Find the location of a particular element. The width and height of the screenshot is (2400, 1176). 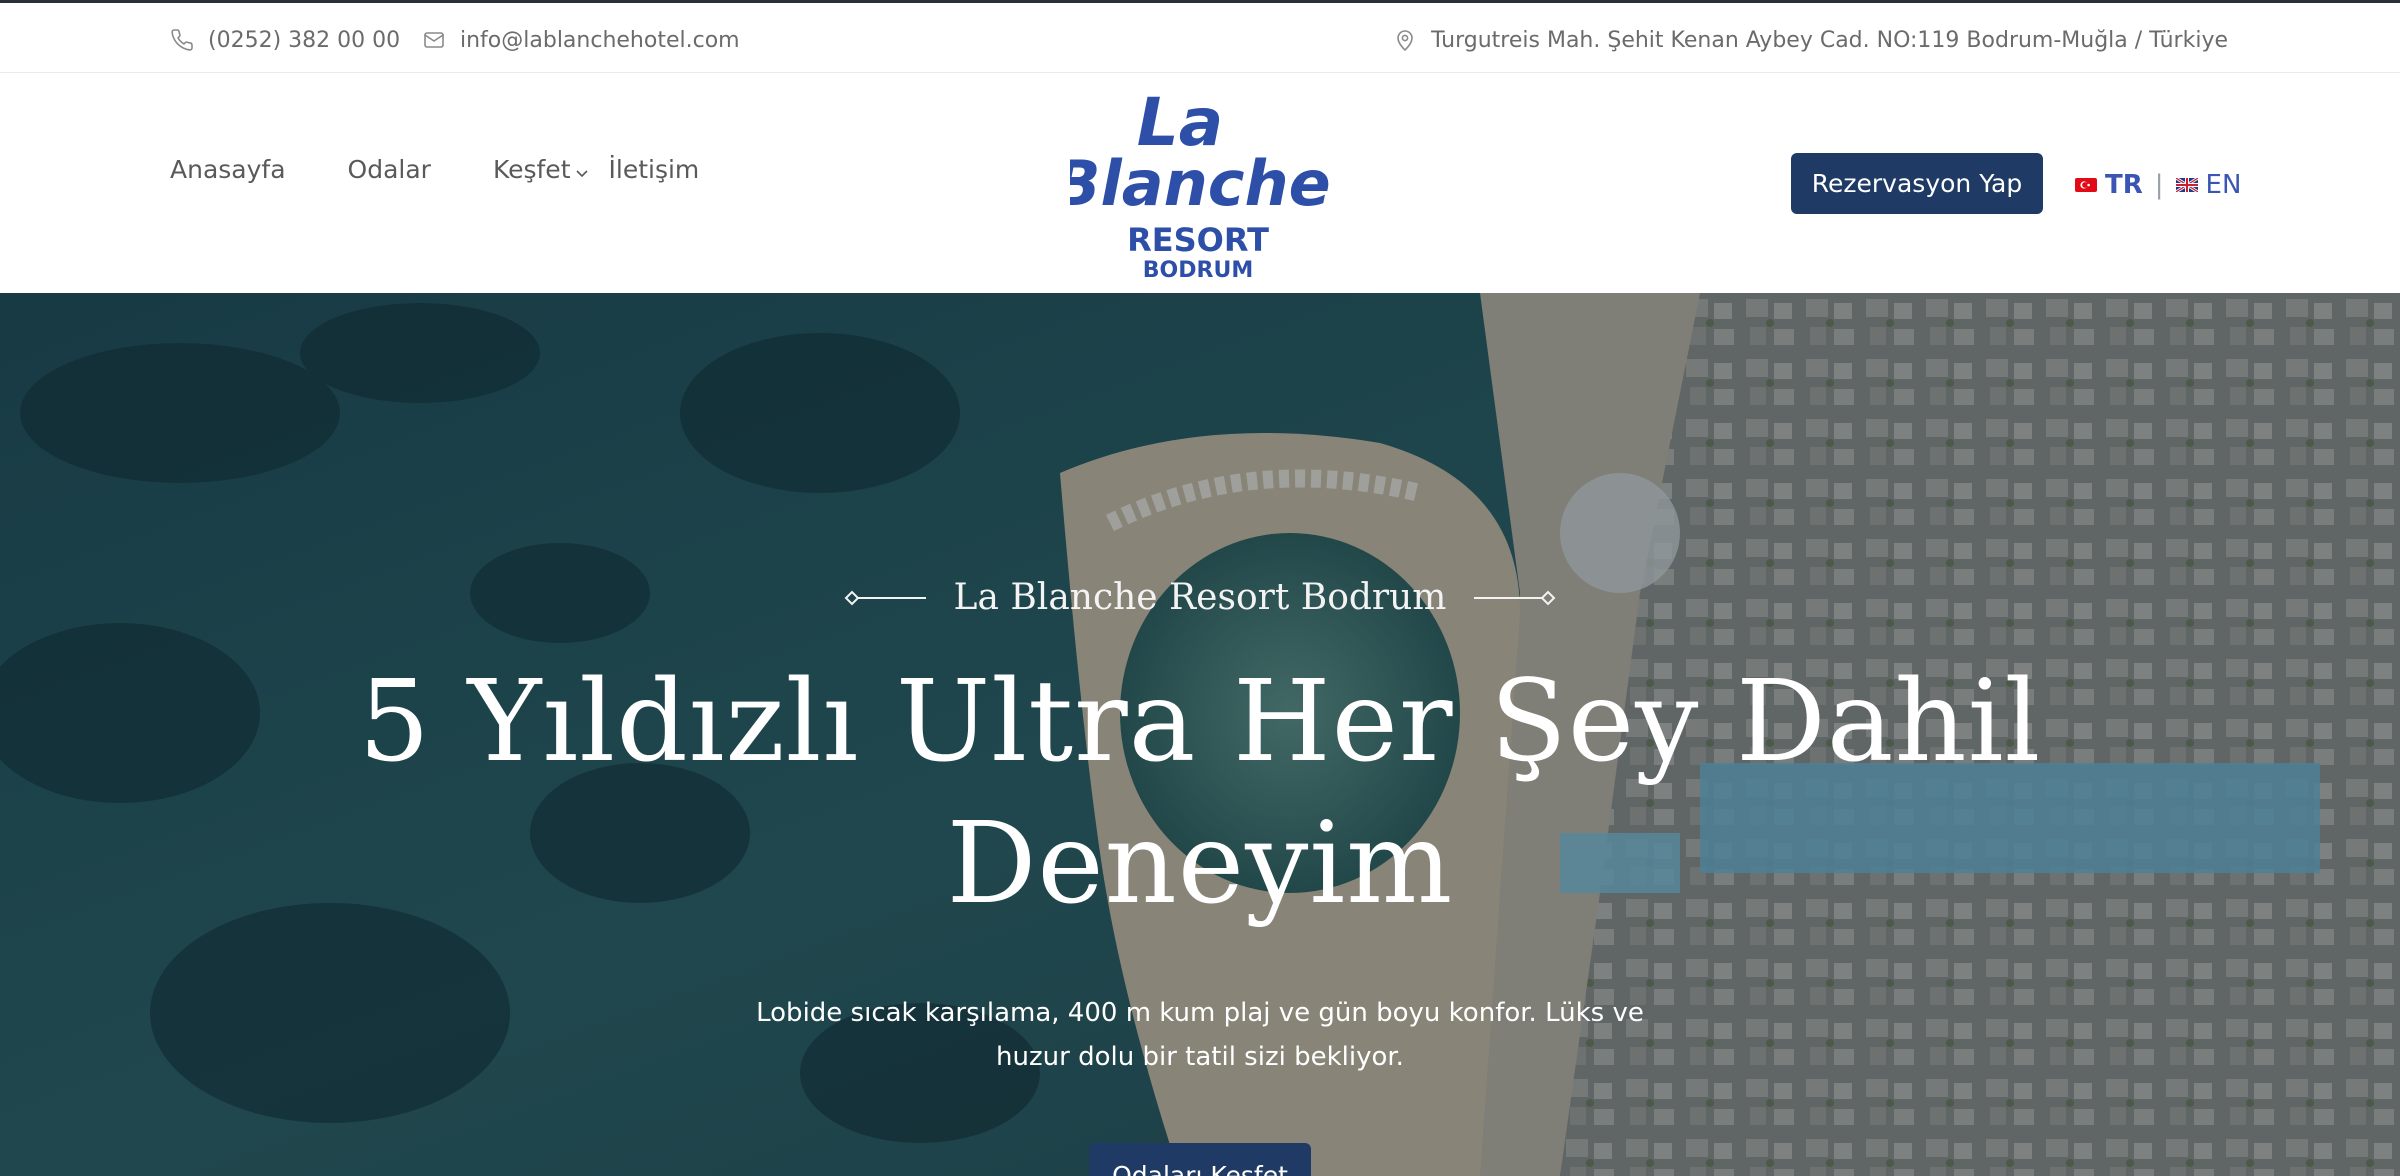

brand-logo: La Blanche RESORT BODRUM is located at coordinates (1200, 183).